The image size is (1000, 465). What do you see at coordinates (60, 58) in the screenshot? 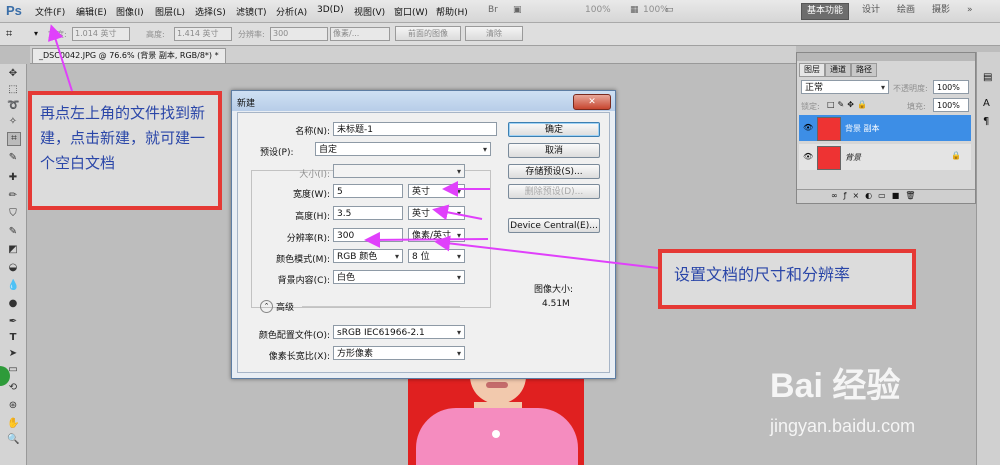
I see `arrow-to-file-menu` at bounding box center [60, 58].